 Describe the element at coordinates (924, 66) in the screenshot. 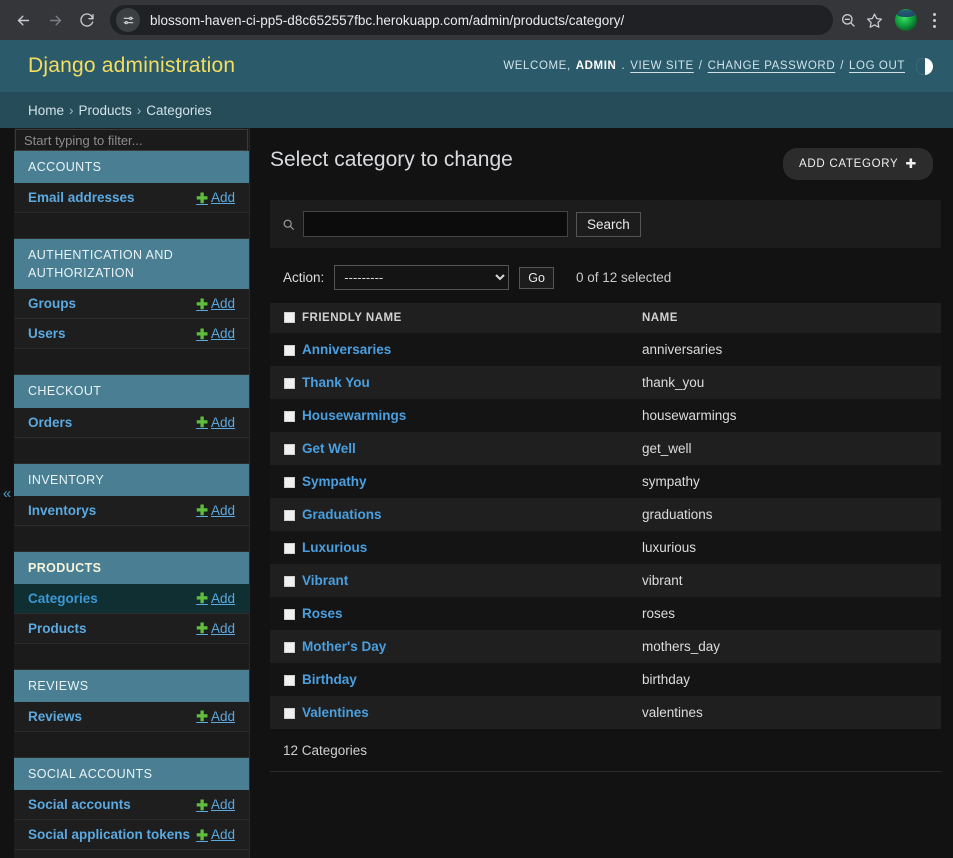

I see `theme-toggle-icon` at that location.